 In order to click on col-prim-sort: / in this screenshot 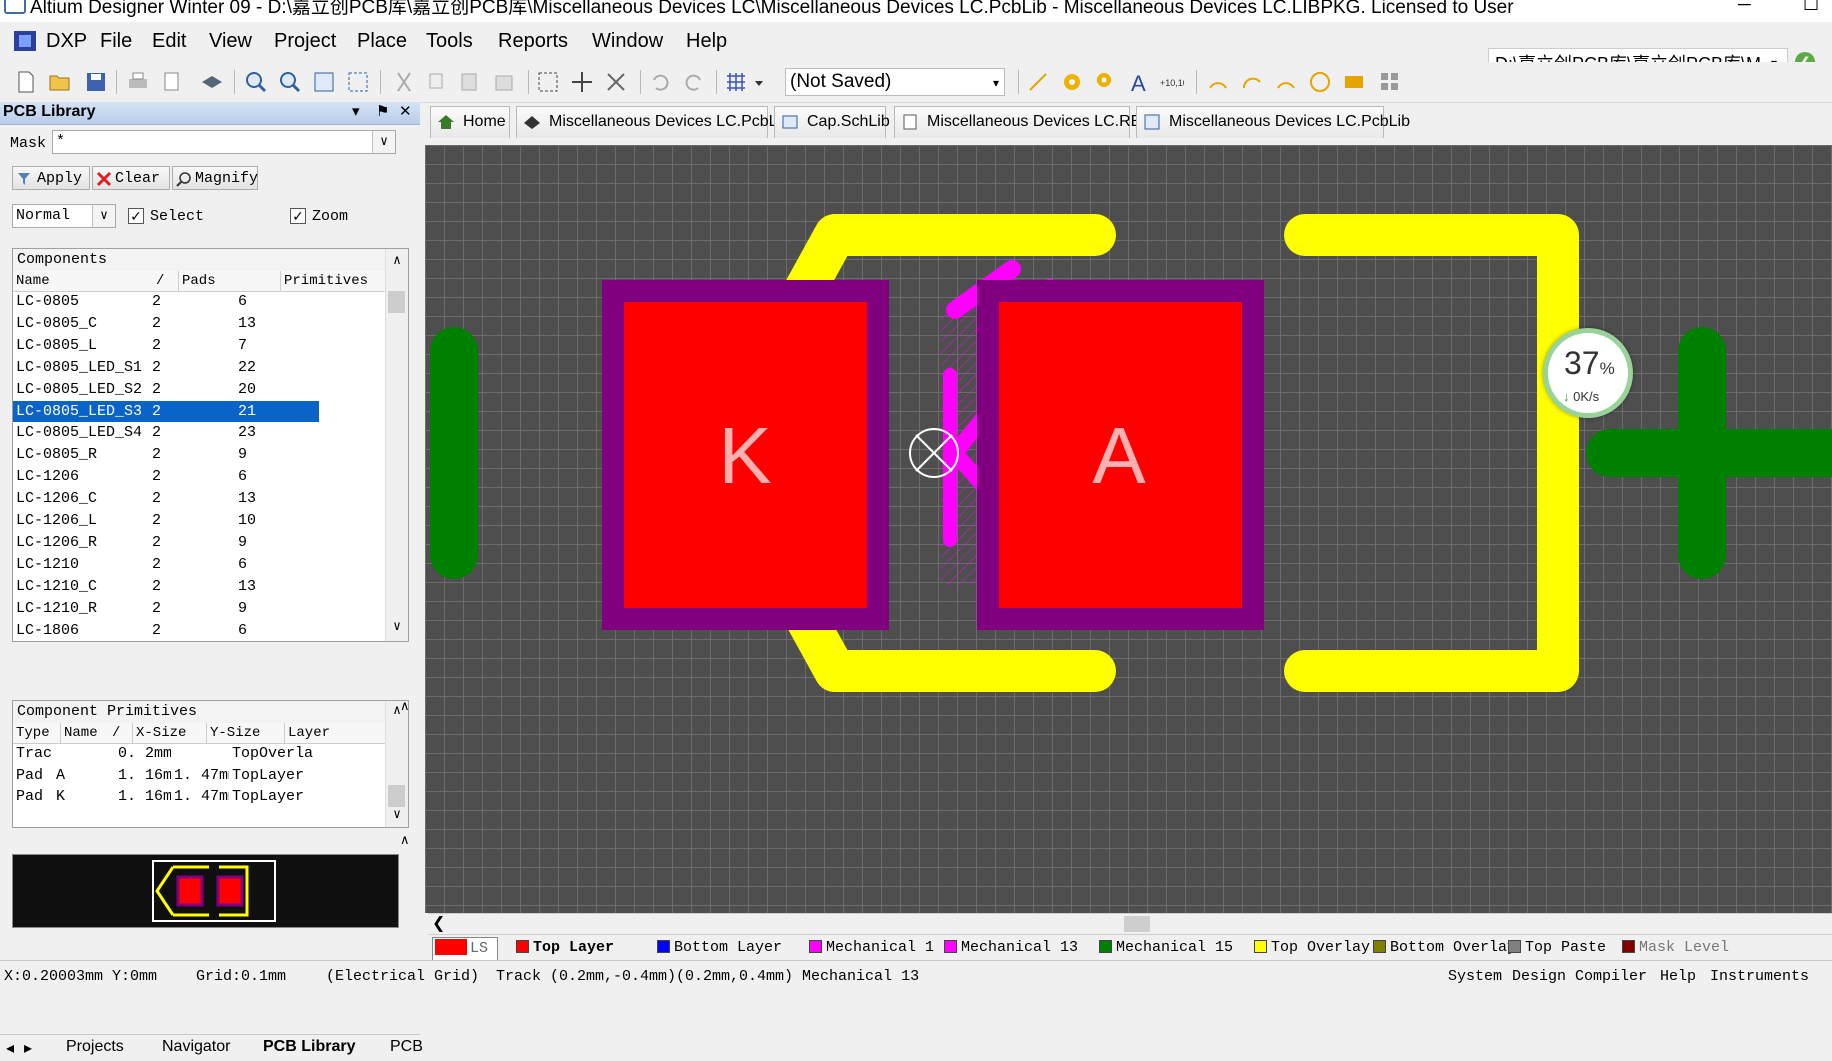, I will do `click(121, 733)`.